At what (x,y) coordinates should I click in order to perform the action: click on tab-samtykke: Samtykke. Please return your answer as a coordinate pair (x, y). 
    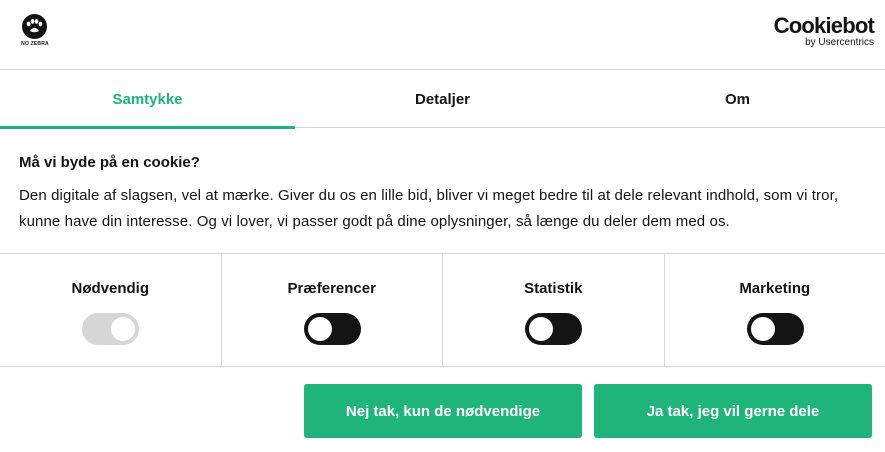
    Looking at the image, I should click on (147, 99).